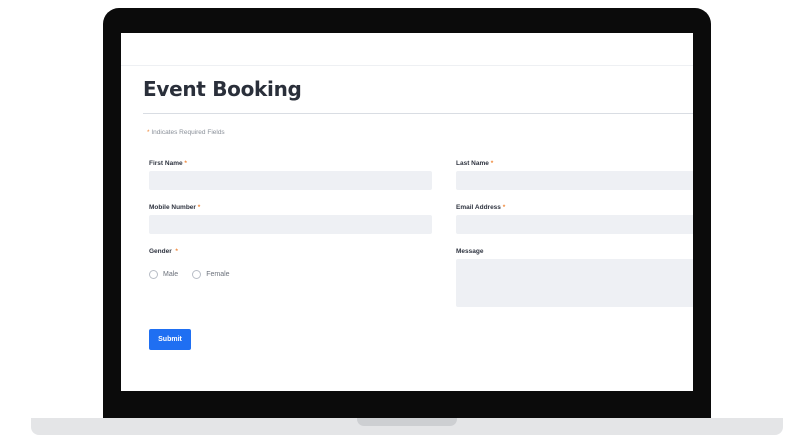  What do you see at coordinates (171, 274) in the screenshot?
I see `gender-option-label: Male` at bounding box center [171, 274].